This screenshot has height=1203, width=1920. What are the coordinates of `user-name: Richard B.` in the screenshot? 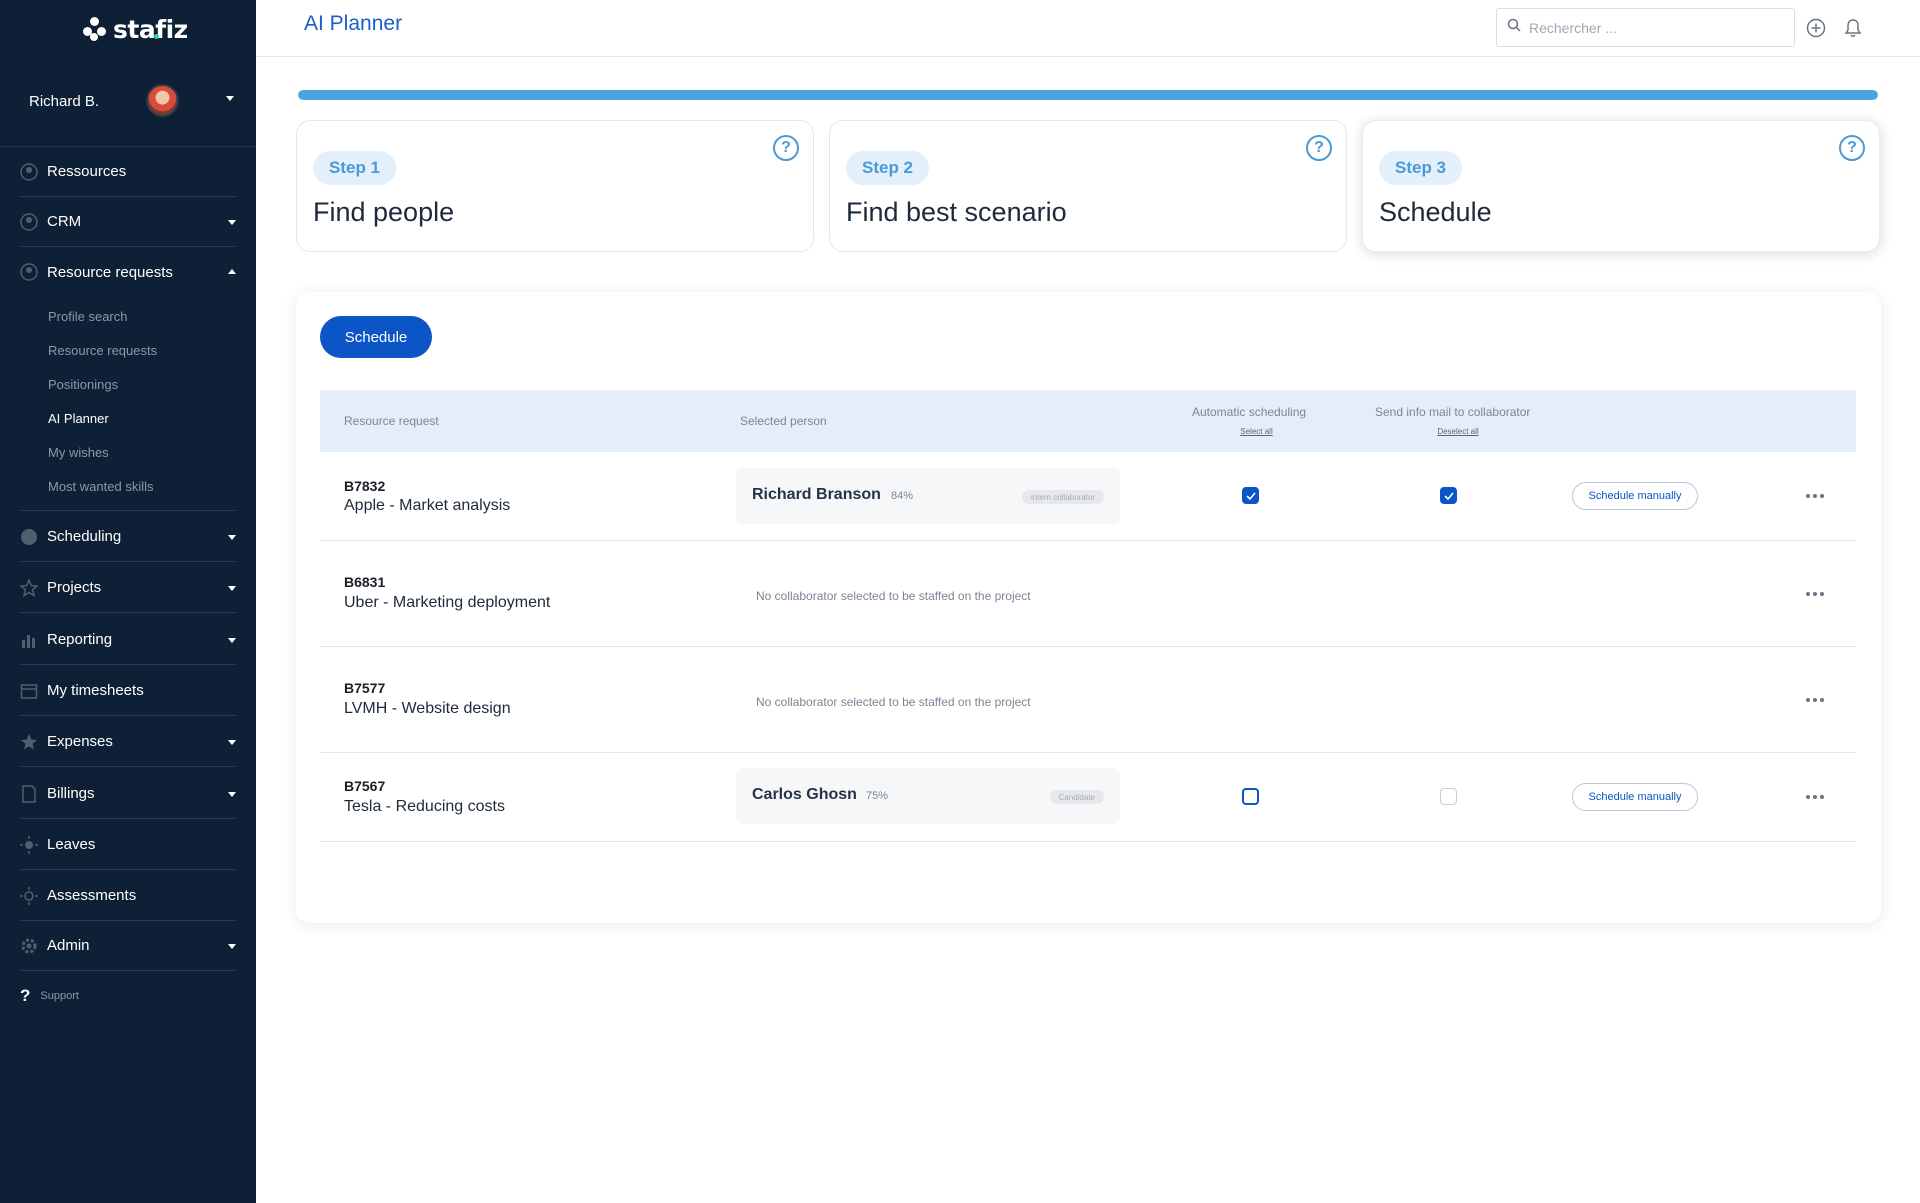 It's located at (64, 101).